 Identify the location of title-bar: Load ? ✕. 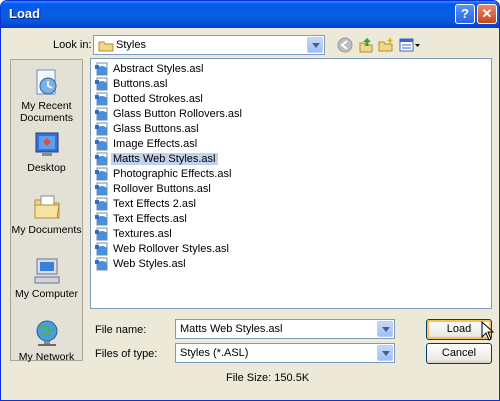
(250, 14).